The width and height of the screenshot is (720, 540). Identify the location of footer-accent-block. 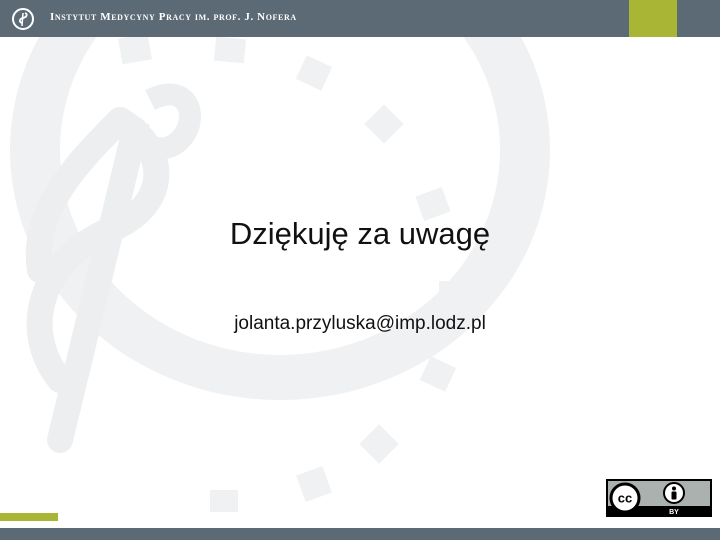
(29, 517).